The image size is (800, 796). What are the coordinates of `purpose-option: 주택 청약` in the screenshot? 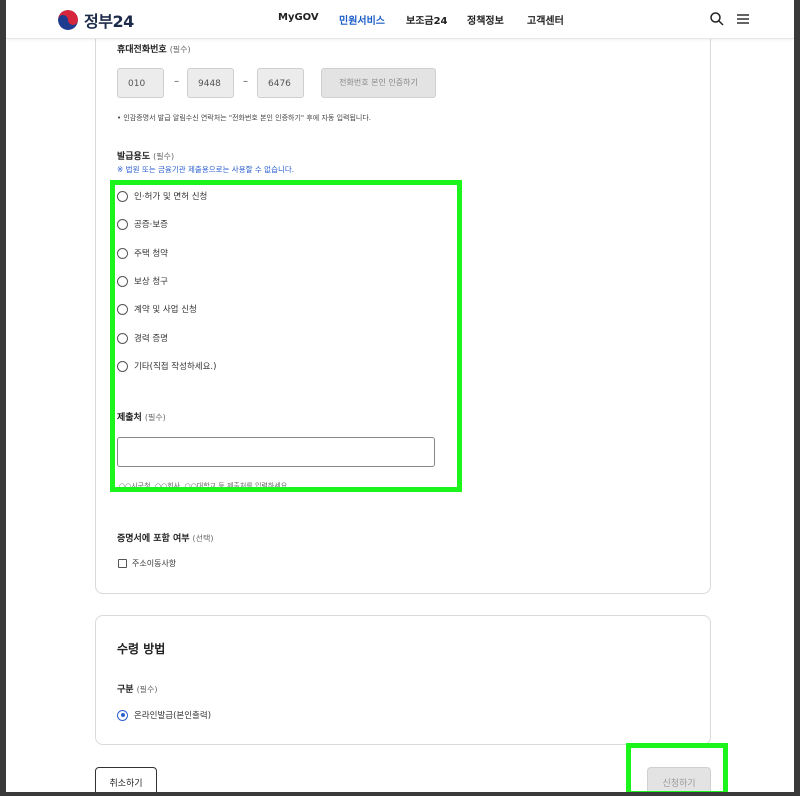 It's located at (142, 253).